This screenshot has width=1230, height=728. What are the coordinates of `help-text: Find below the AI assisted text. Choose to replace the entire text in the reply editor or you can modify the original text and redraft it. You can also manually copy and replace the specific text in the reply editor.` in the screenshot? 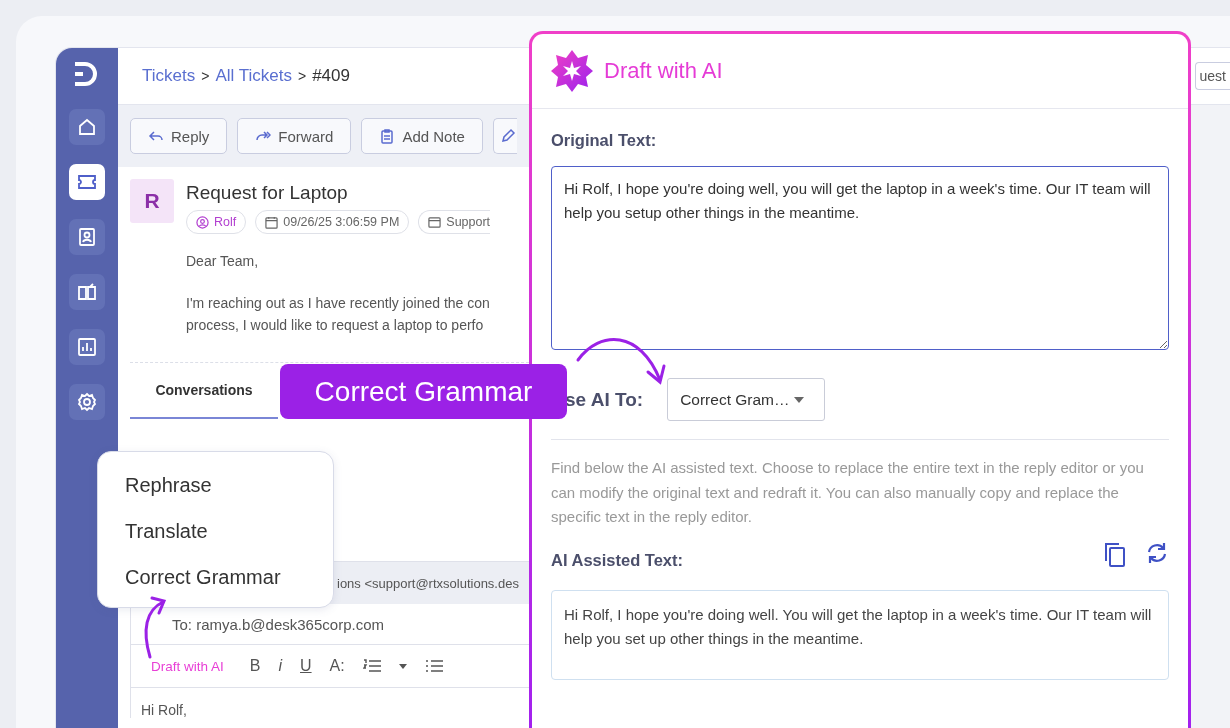 It's located at (848, 492).